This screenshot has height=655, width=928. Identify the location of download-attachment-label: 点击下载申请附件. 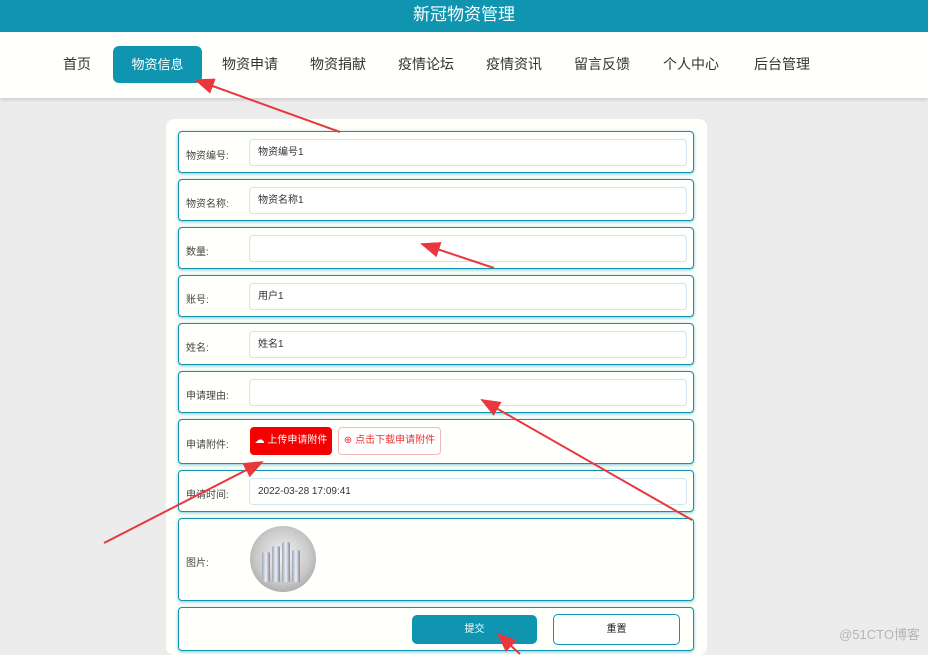
(395, 440).